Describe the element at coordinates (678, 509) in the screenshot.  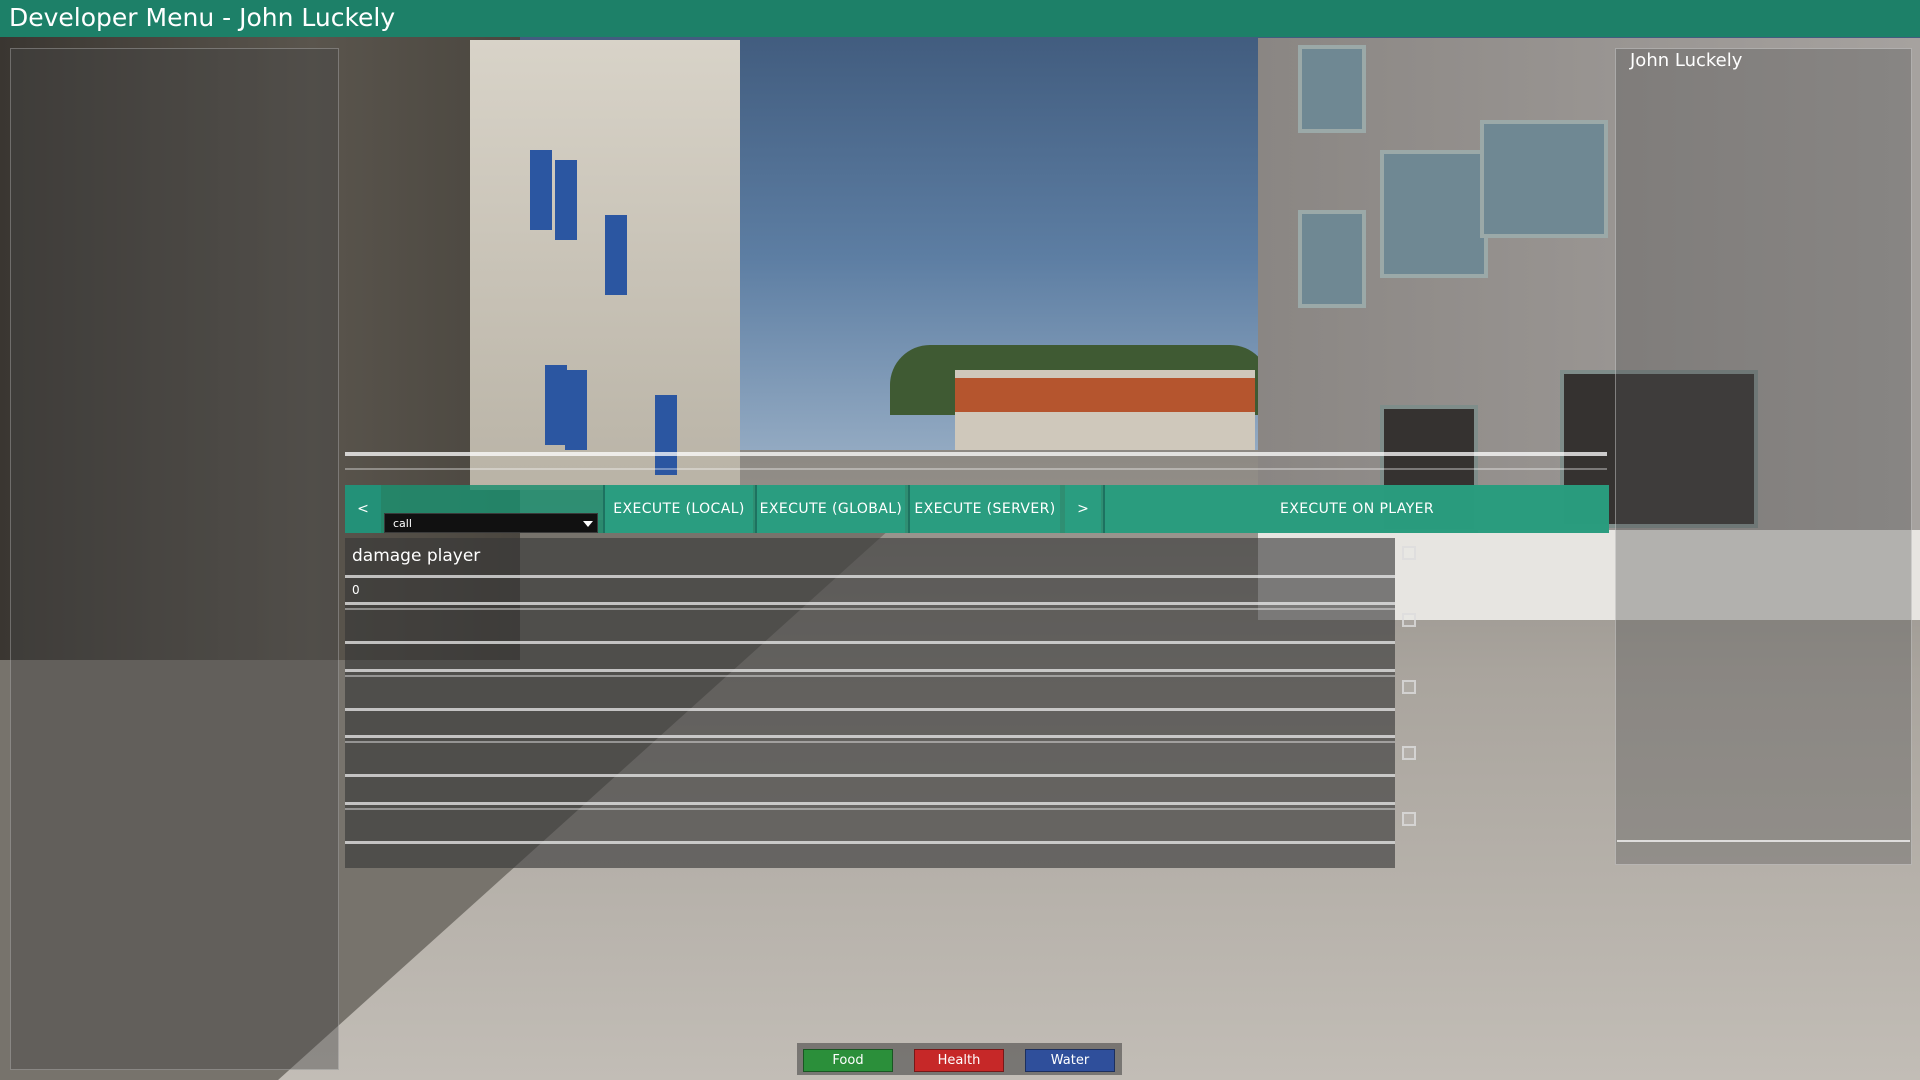
I see `execute-local-button: EXECUTE (LOCAL)` at that location.